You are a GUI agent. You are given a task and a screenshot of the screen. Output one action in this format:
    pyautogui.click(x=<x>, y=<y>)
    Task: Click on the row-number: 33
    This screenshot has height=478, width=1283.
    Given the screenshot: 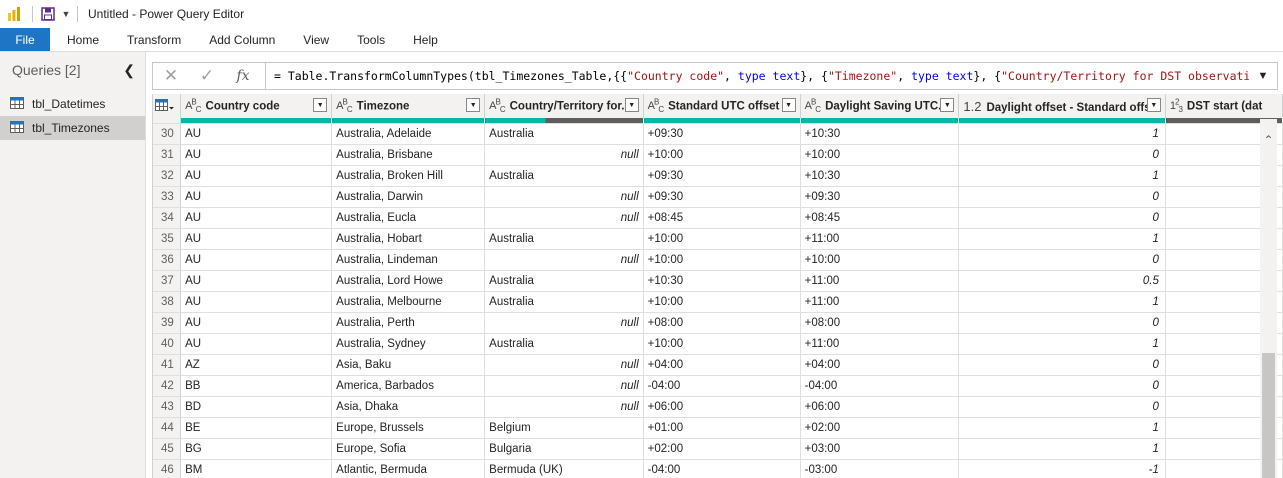 What is the action you would take?
    pyautogui.click(x=167, y=197)
    